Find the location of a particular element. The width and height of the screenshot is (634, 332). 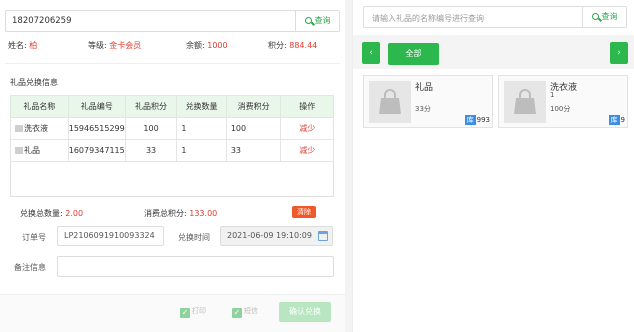

balance-label: 余额: is located at coordinates (195, 45).